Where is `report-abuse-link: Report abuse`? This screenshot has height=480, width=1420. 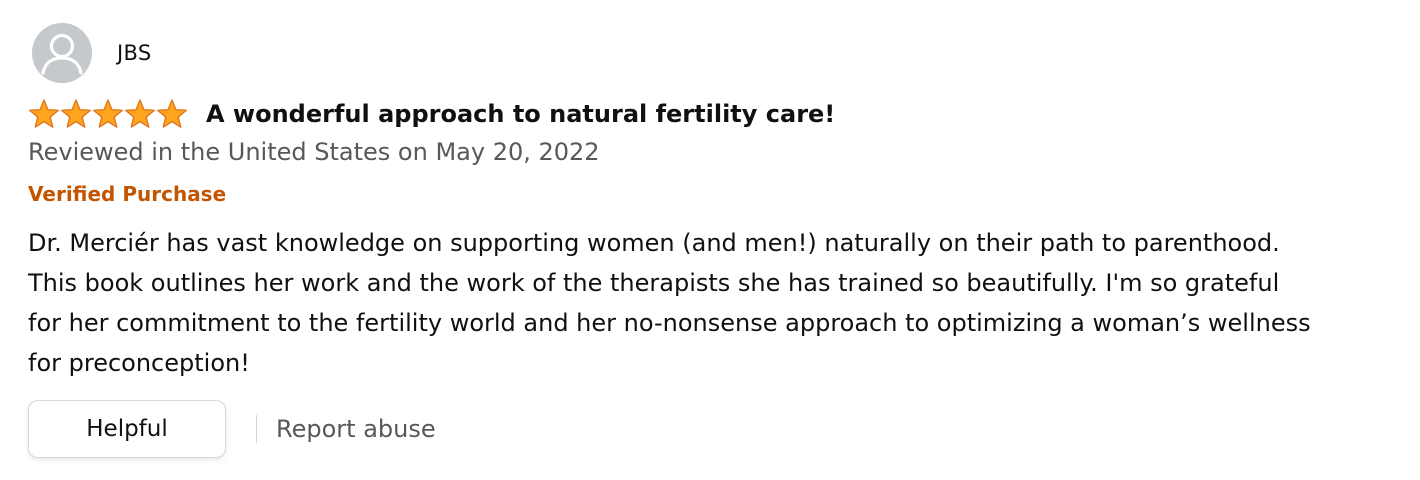
report-abuse-link: Report abuse is located at coordinates (356, 429).